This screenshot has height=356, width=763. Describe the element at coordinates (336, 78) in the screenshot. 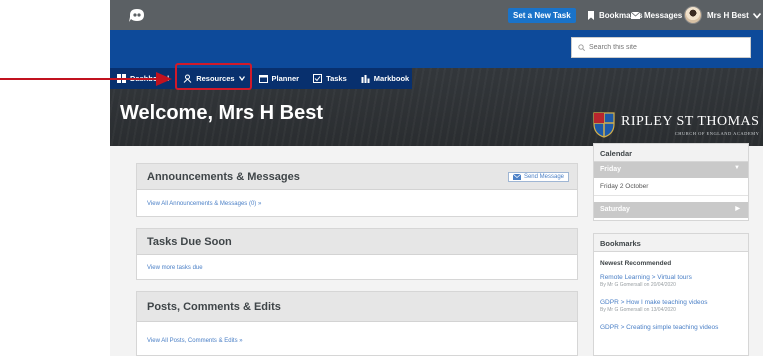

I see `nav-tasks-label: Tasks` at that location.